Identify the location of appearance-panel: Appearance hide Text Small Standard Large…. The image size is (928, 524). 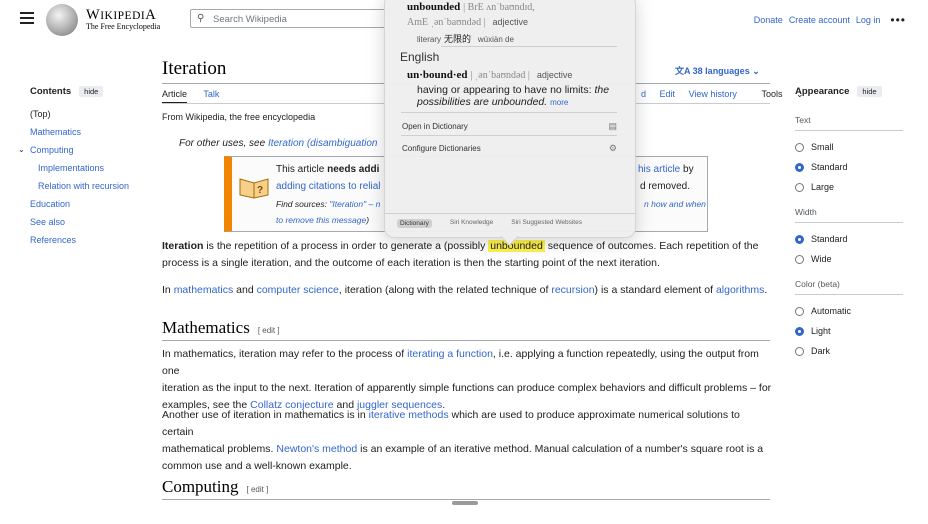
(849, 223).